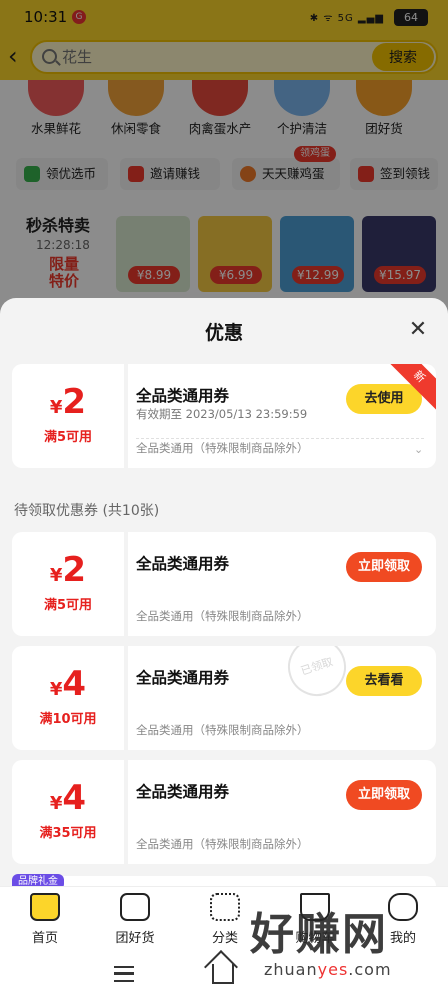  I want to click on coupon-validity: 有效期至 2023/05/13 23:59:59, so click(222, 414).